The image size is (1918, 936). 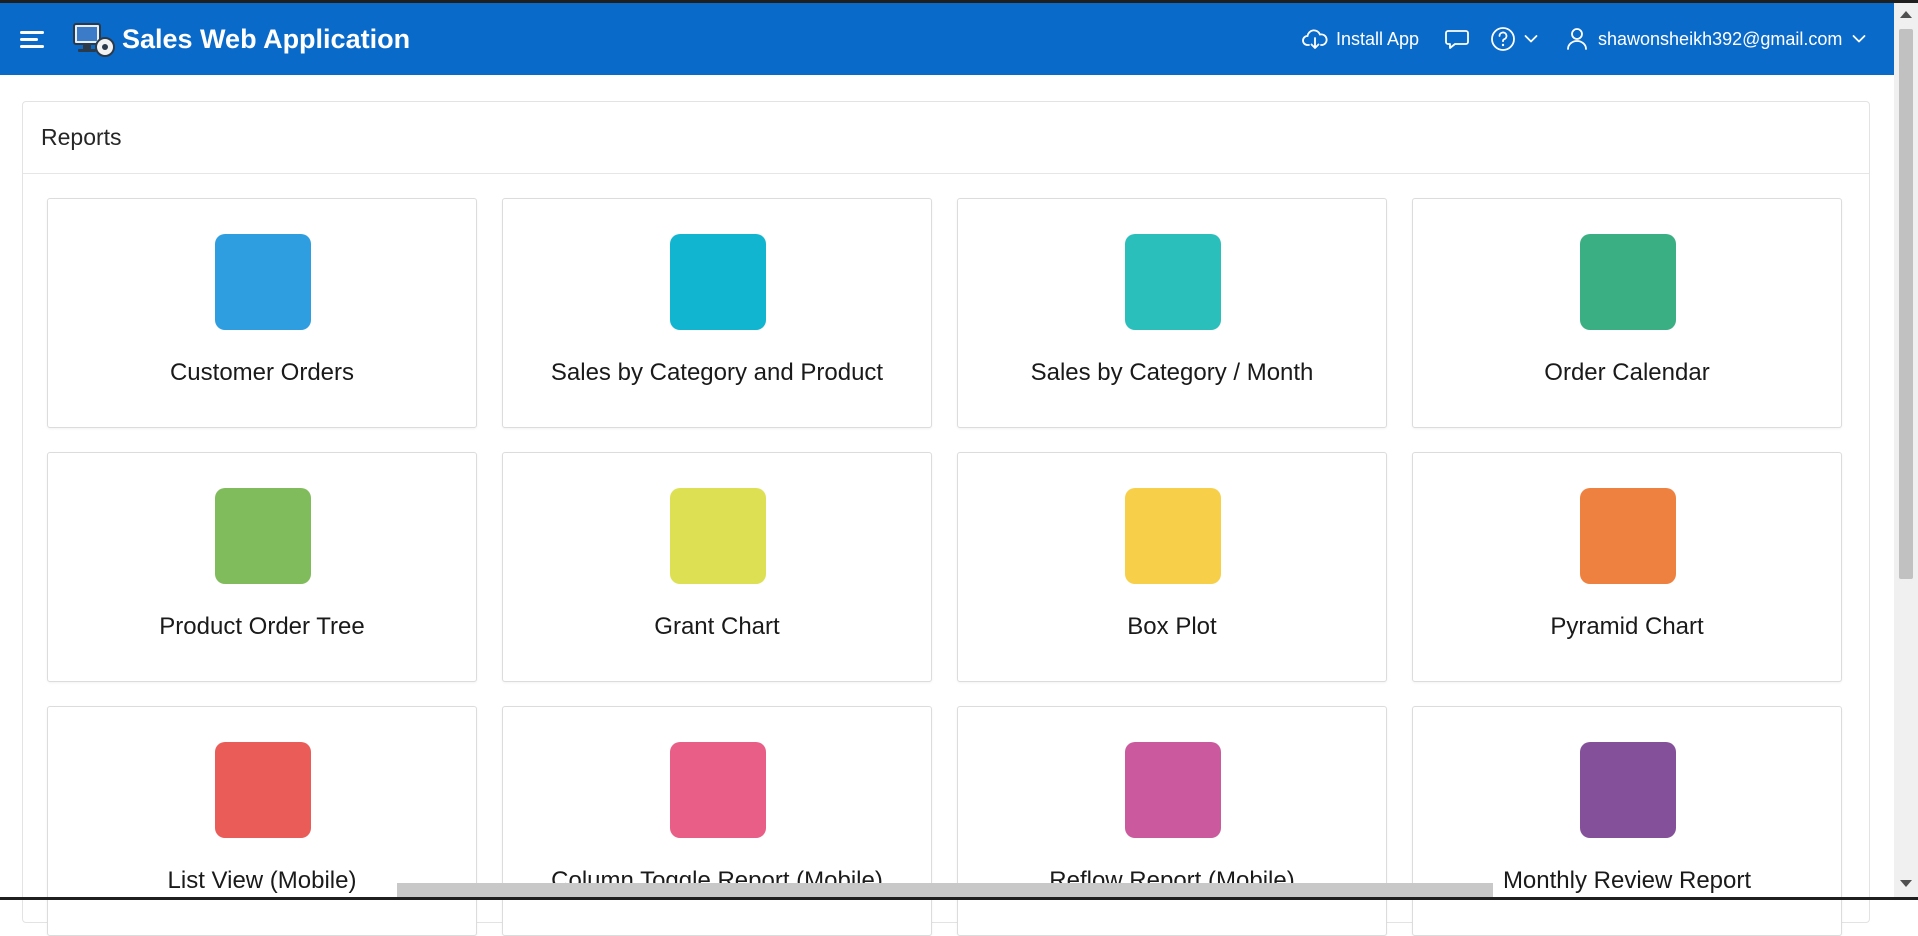 What do you see at coordinates (1577, 39) in the screenshot?
I see `user-icon` at bounding box center [1577, 39].